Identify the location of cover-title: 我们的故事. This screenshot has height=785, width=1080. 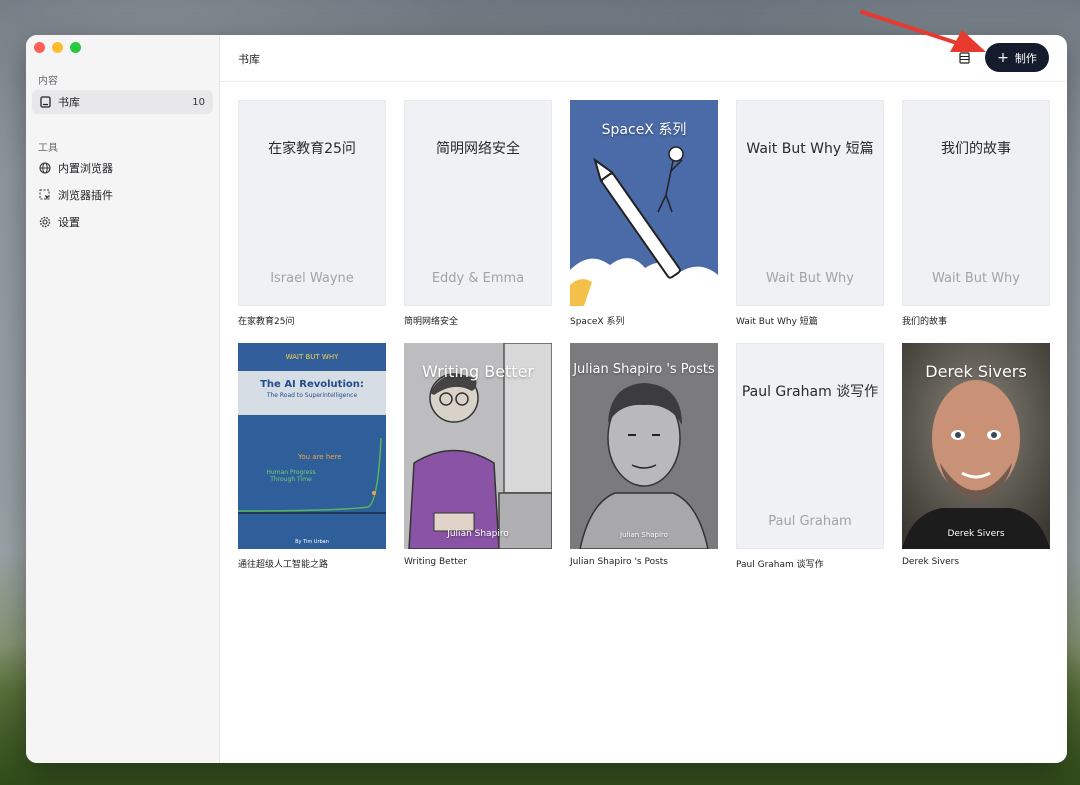
(976, 149).